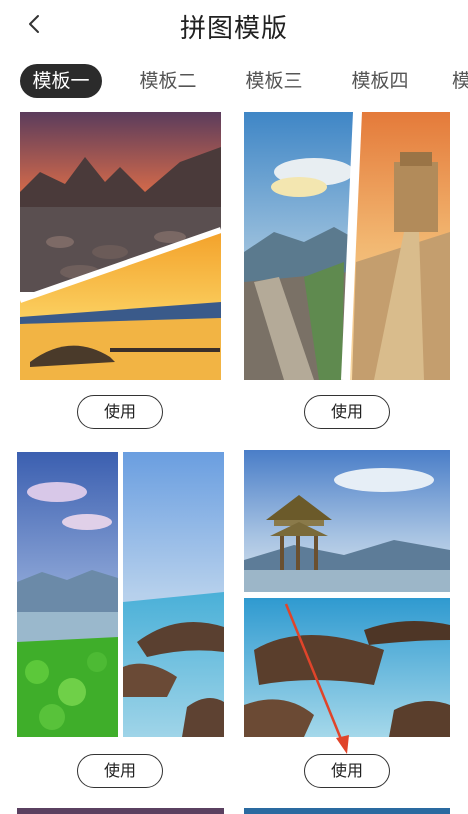 This screenshot has width=468, height=814. Describe the element at coordinates (460, 81) in the screenshot. I see `tab-template-5: 模` at that location.